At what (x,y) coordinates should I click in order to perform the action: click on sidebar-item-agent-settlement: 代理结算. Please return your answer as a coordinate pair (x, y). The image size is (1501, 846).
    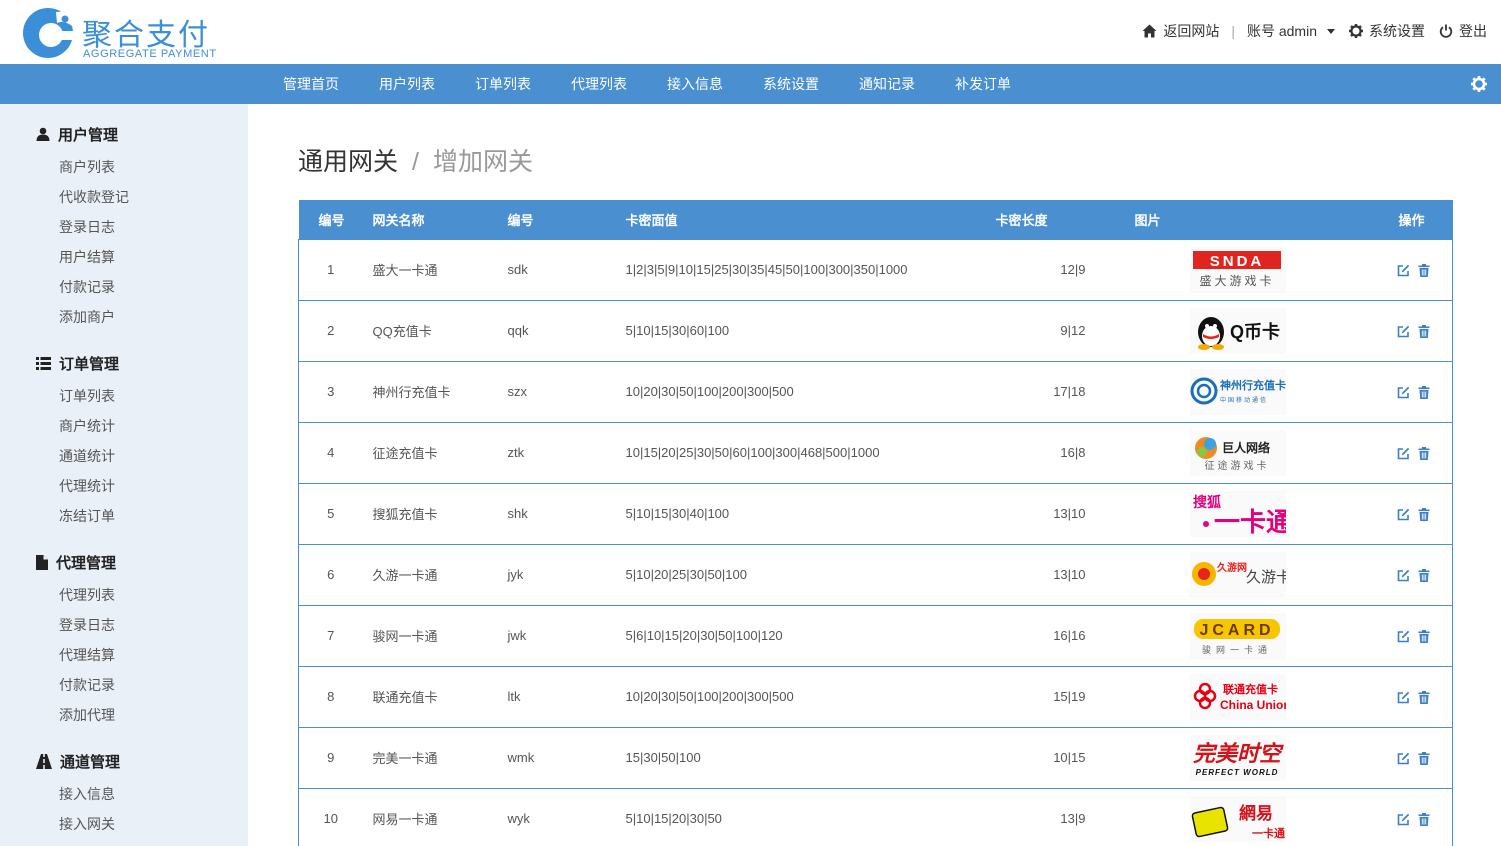
    Looking at the image, I should click on (153, 655).